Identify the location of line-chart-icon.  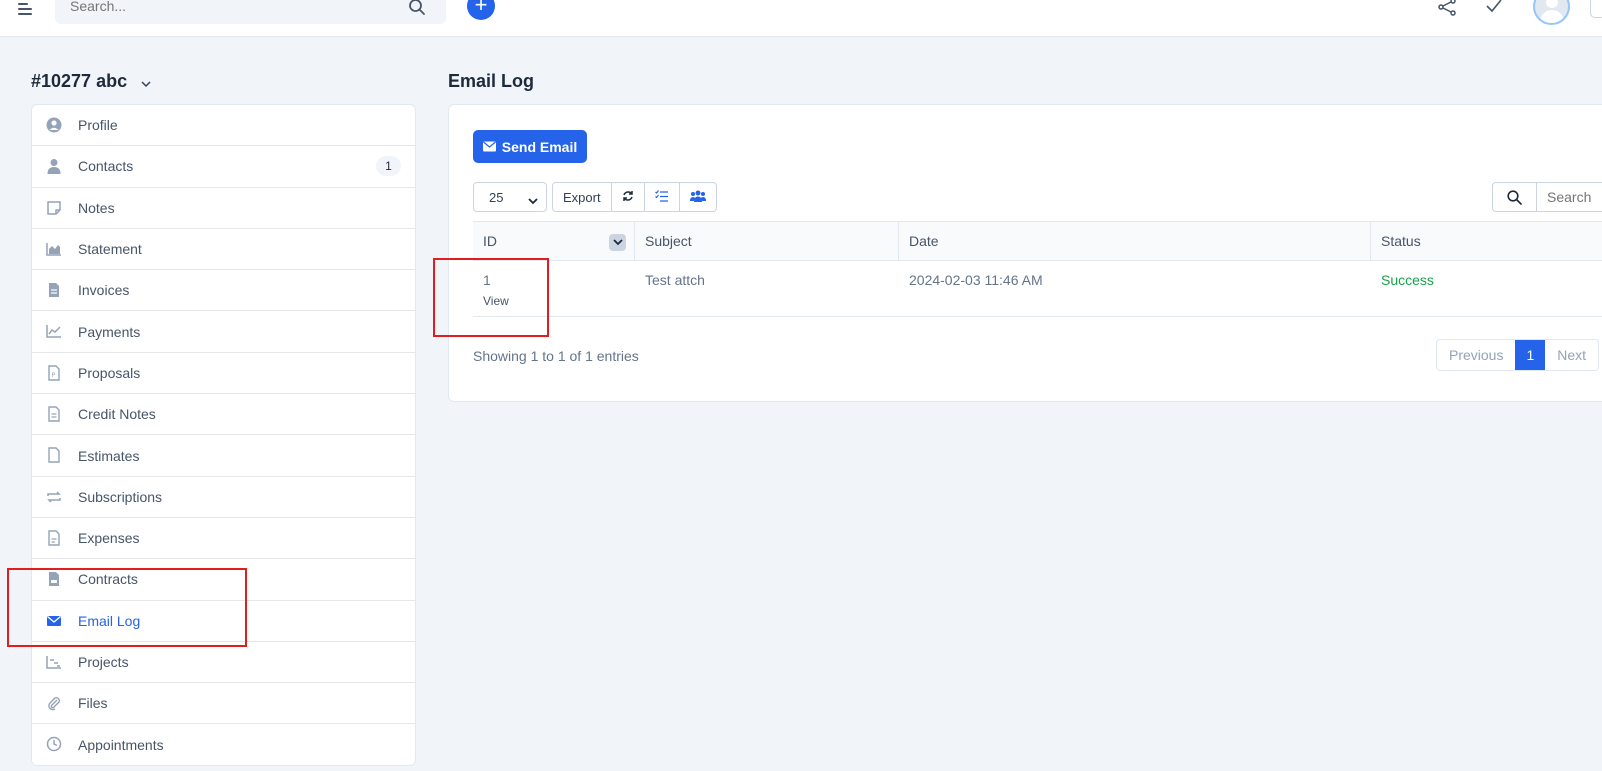
(54, 331).